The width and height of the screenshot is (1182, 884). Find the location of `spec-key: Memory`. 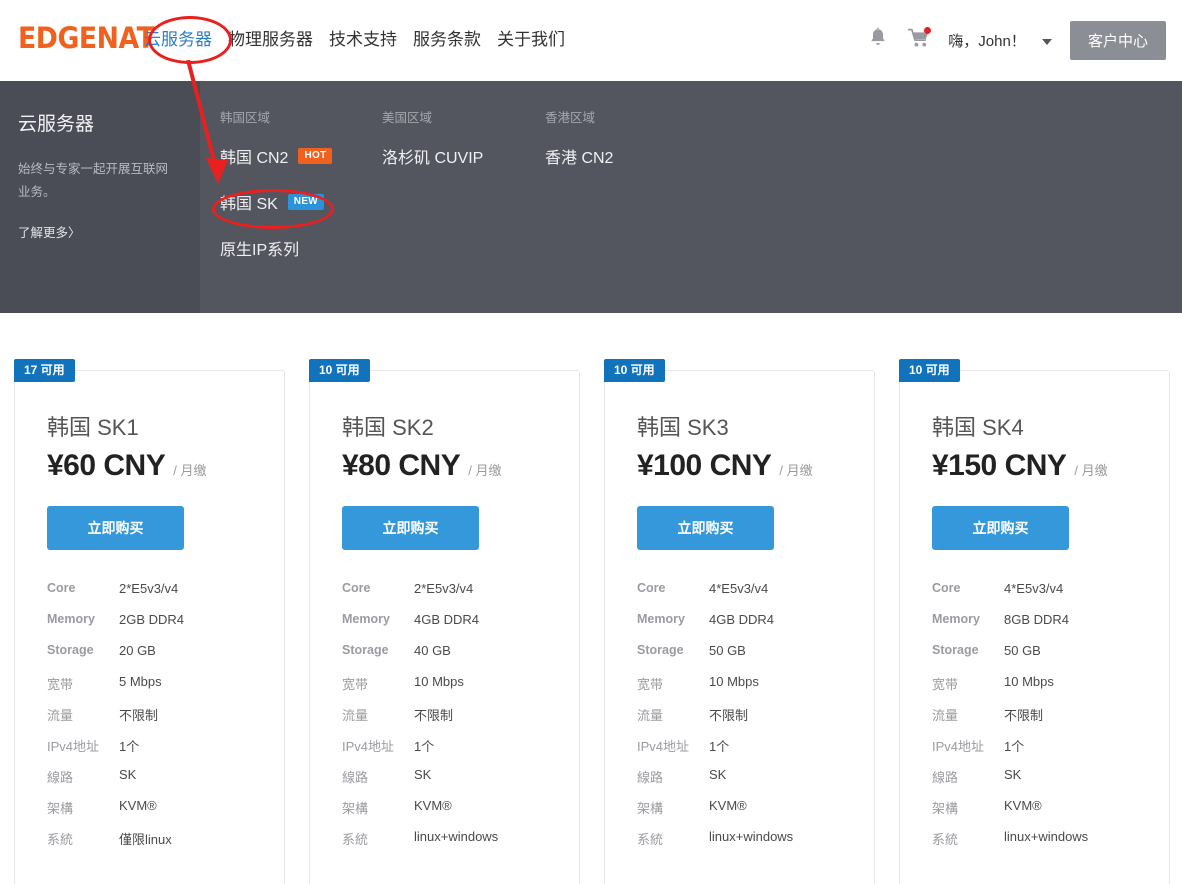

spec-key: Memory is located at coordinates (71, 619).